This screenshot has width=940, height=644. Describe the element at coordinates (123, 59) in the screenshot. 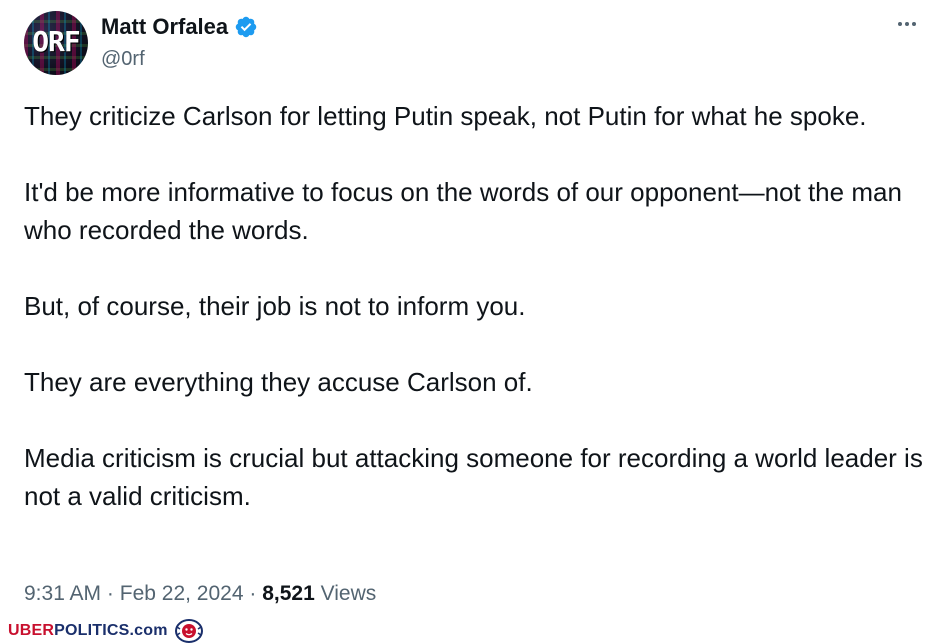

I see `author-handle: @0rf` at that location.